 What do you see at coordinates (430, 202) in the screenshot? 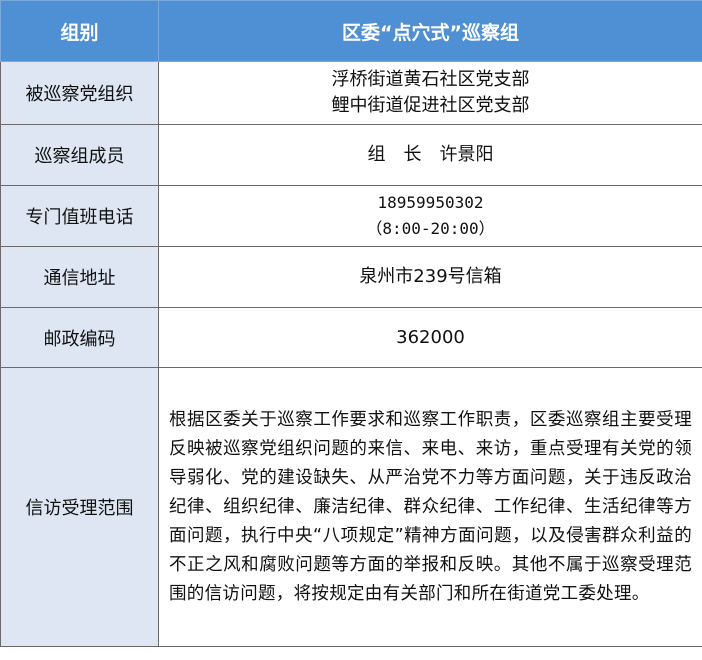
I see `phone-number: 18959950302` at bounding box center [430, 202].